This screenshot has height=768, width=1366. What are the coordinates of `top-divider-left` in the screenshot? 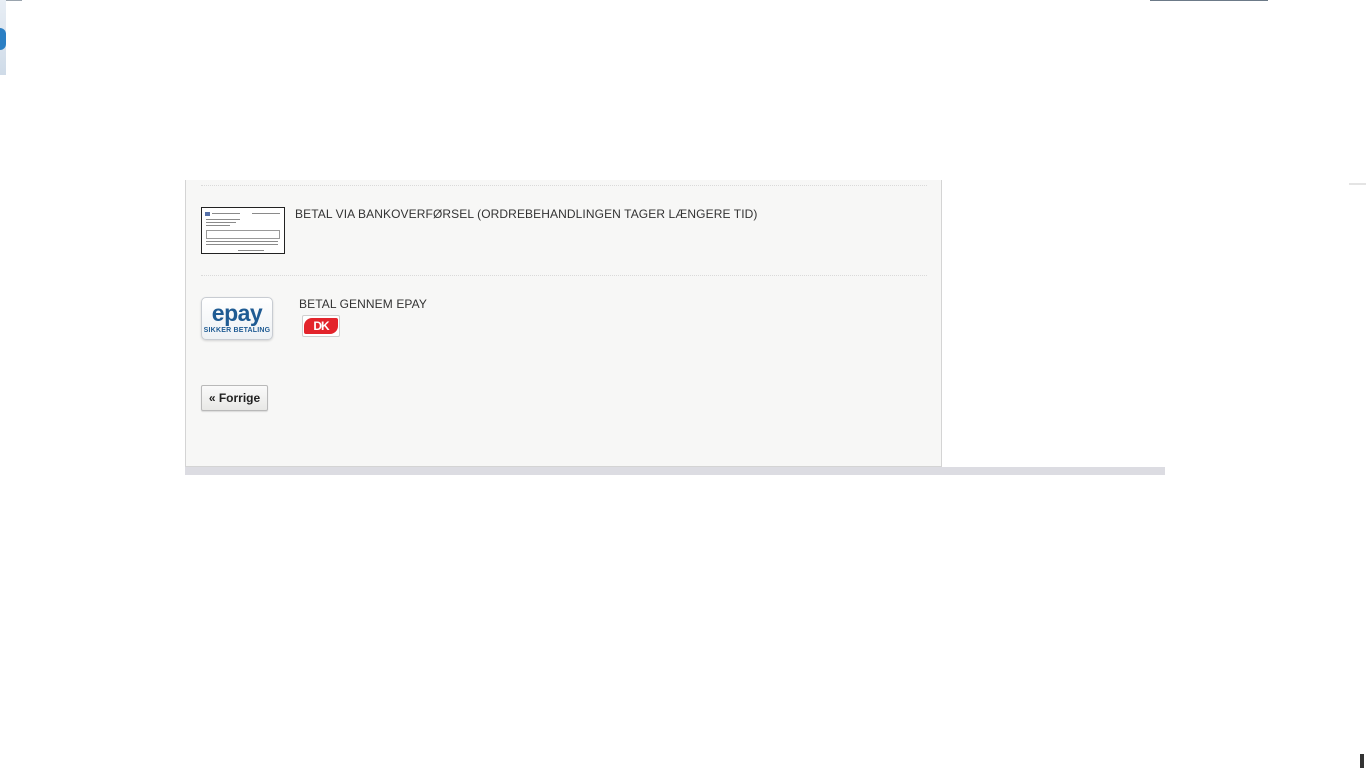 It's located at (14, 0).